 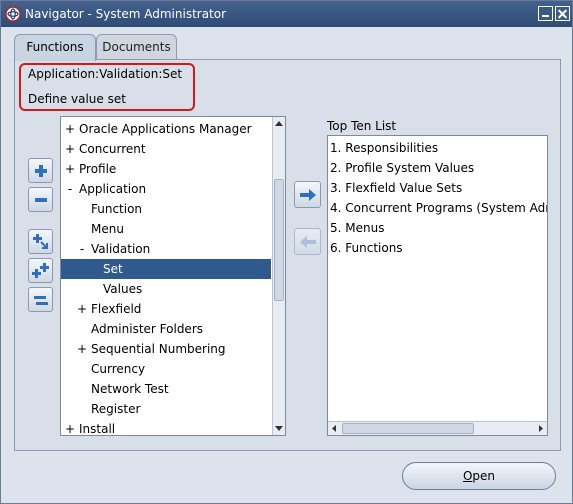 What do you see at coordinates (116, 309) in the screenshot?
I see `tree-item-label: Flexfield` at bounding box center [116, 309].